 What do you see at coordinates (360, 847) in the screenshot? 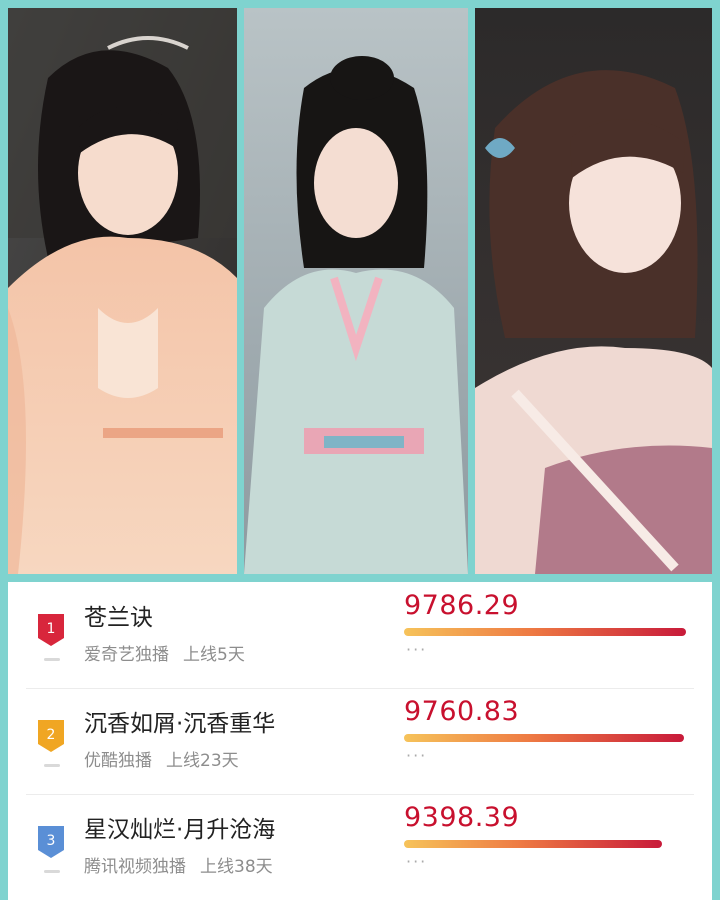
I see `ranking-row: 3 星汉灿烂·月升沧海 腾讯视频独播 上线38天 9398.39 ···` at bounding box center [360, 847].